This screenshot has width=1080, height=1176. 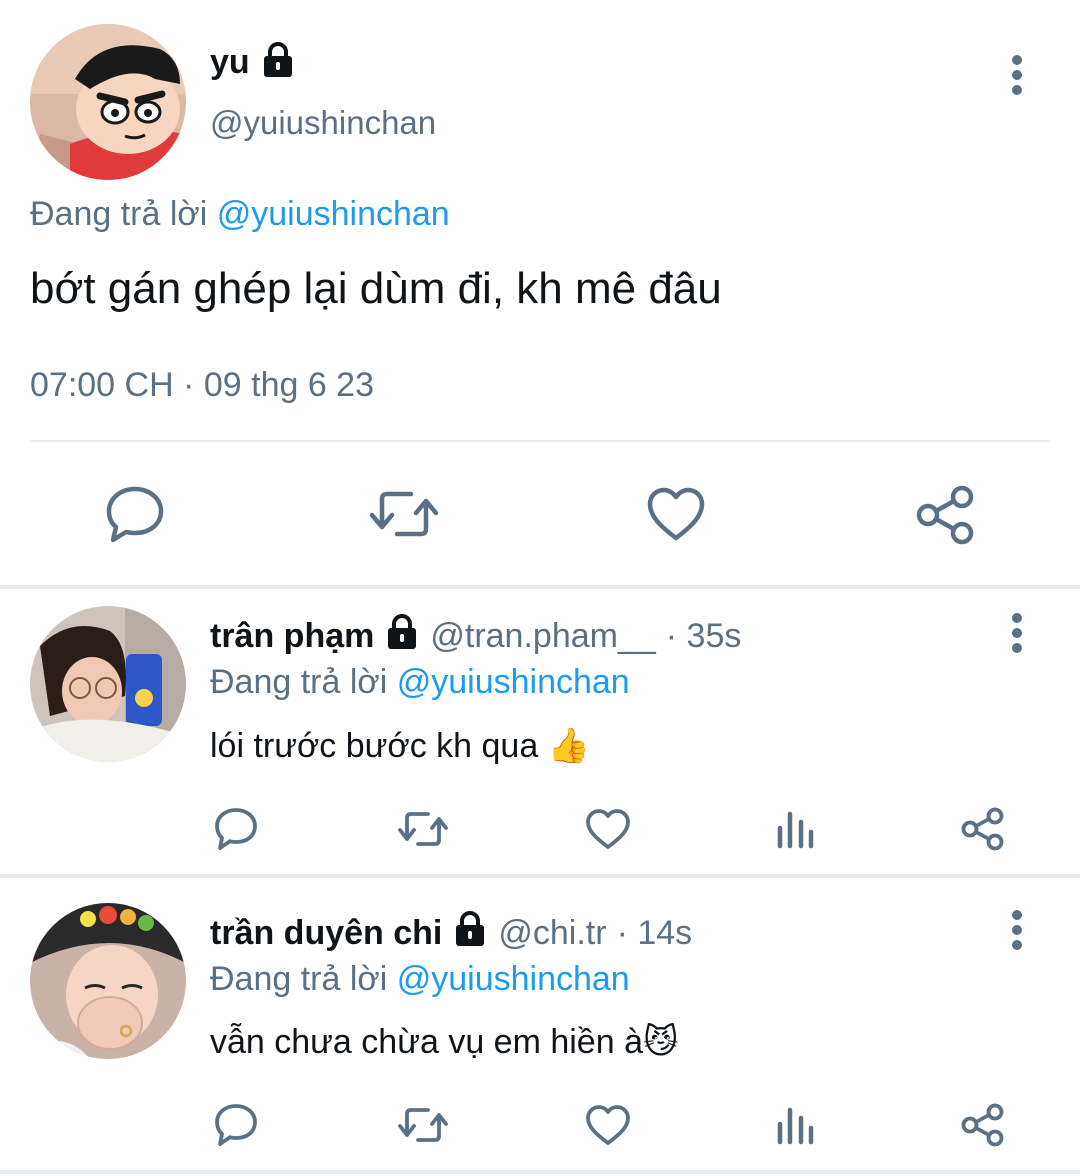 What do you see at coordinates (444, 1042) in the screenshot?
I see `reply-text: vẫn chưa chừa vụ em hiền à😼` at bounding box center [444, 1042].